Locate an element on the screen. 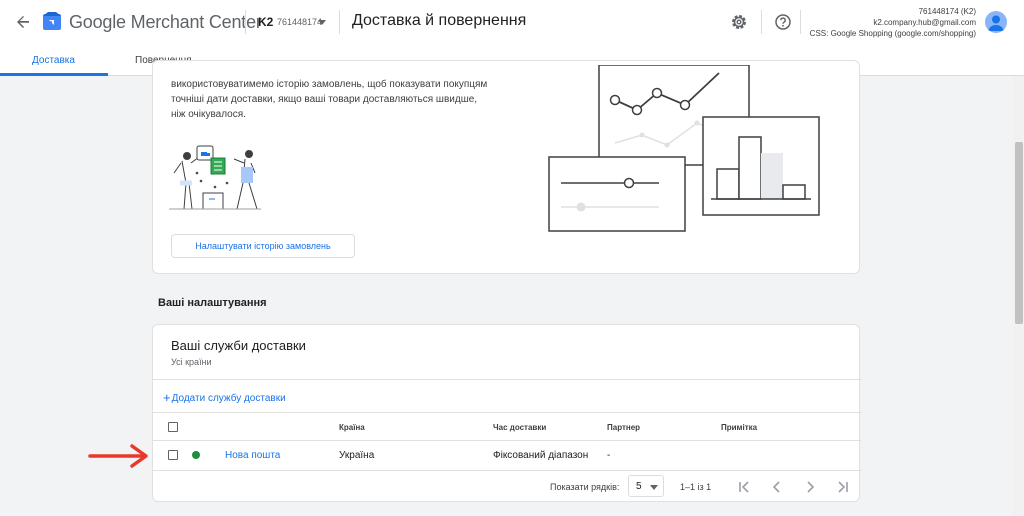  account-info-id: 761448174 (K2) is located at coordinates (947, 11).